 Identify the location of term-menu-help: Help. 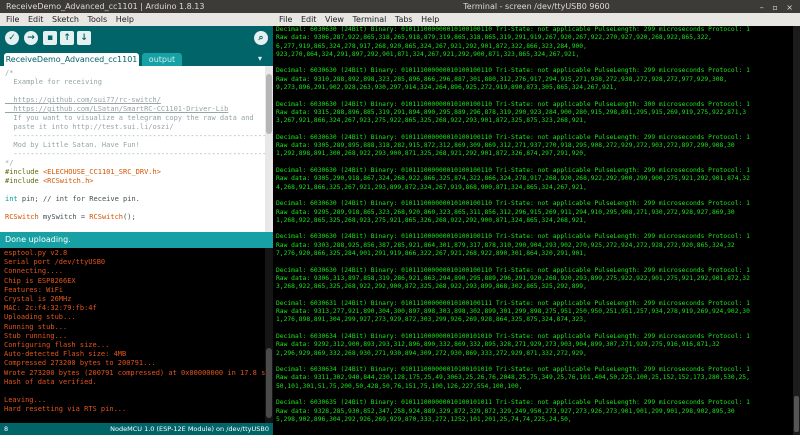
(430, 19).